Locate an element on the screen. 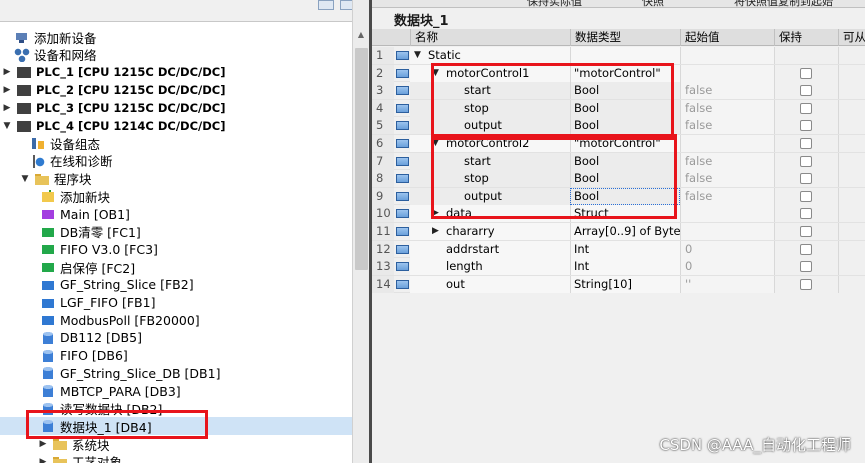 Image resolution: width=865 pixels, height=463 pixels. column-data-type: 数据类型 is located at coordinates (625, 37).